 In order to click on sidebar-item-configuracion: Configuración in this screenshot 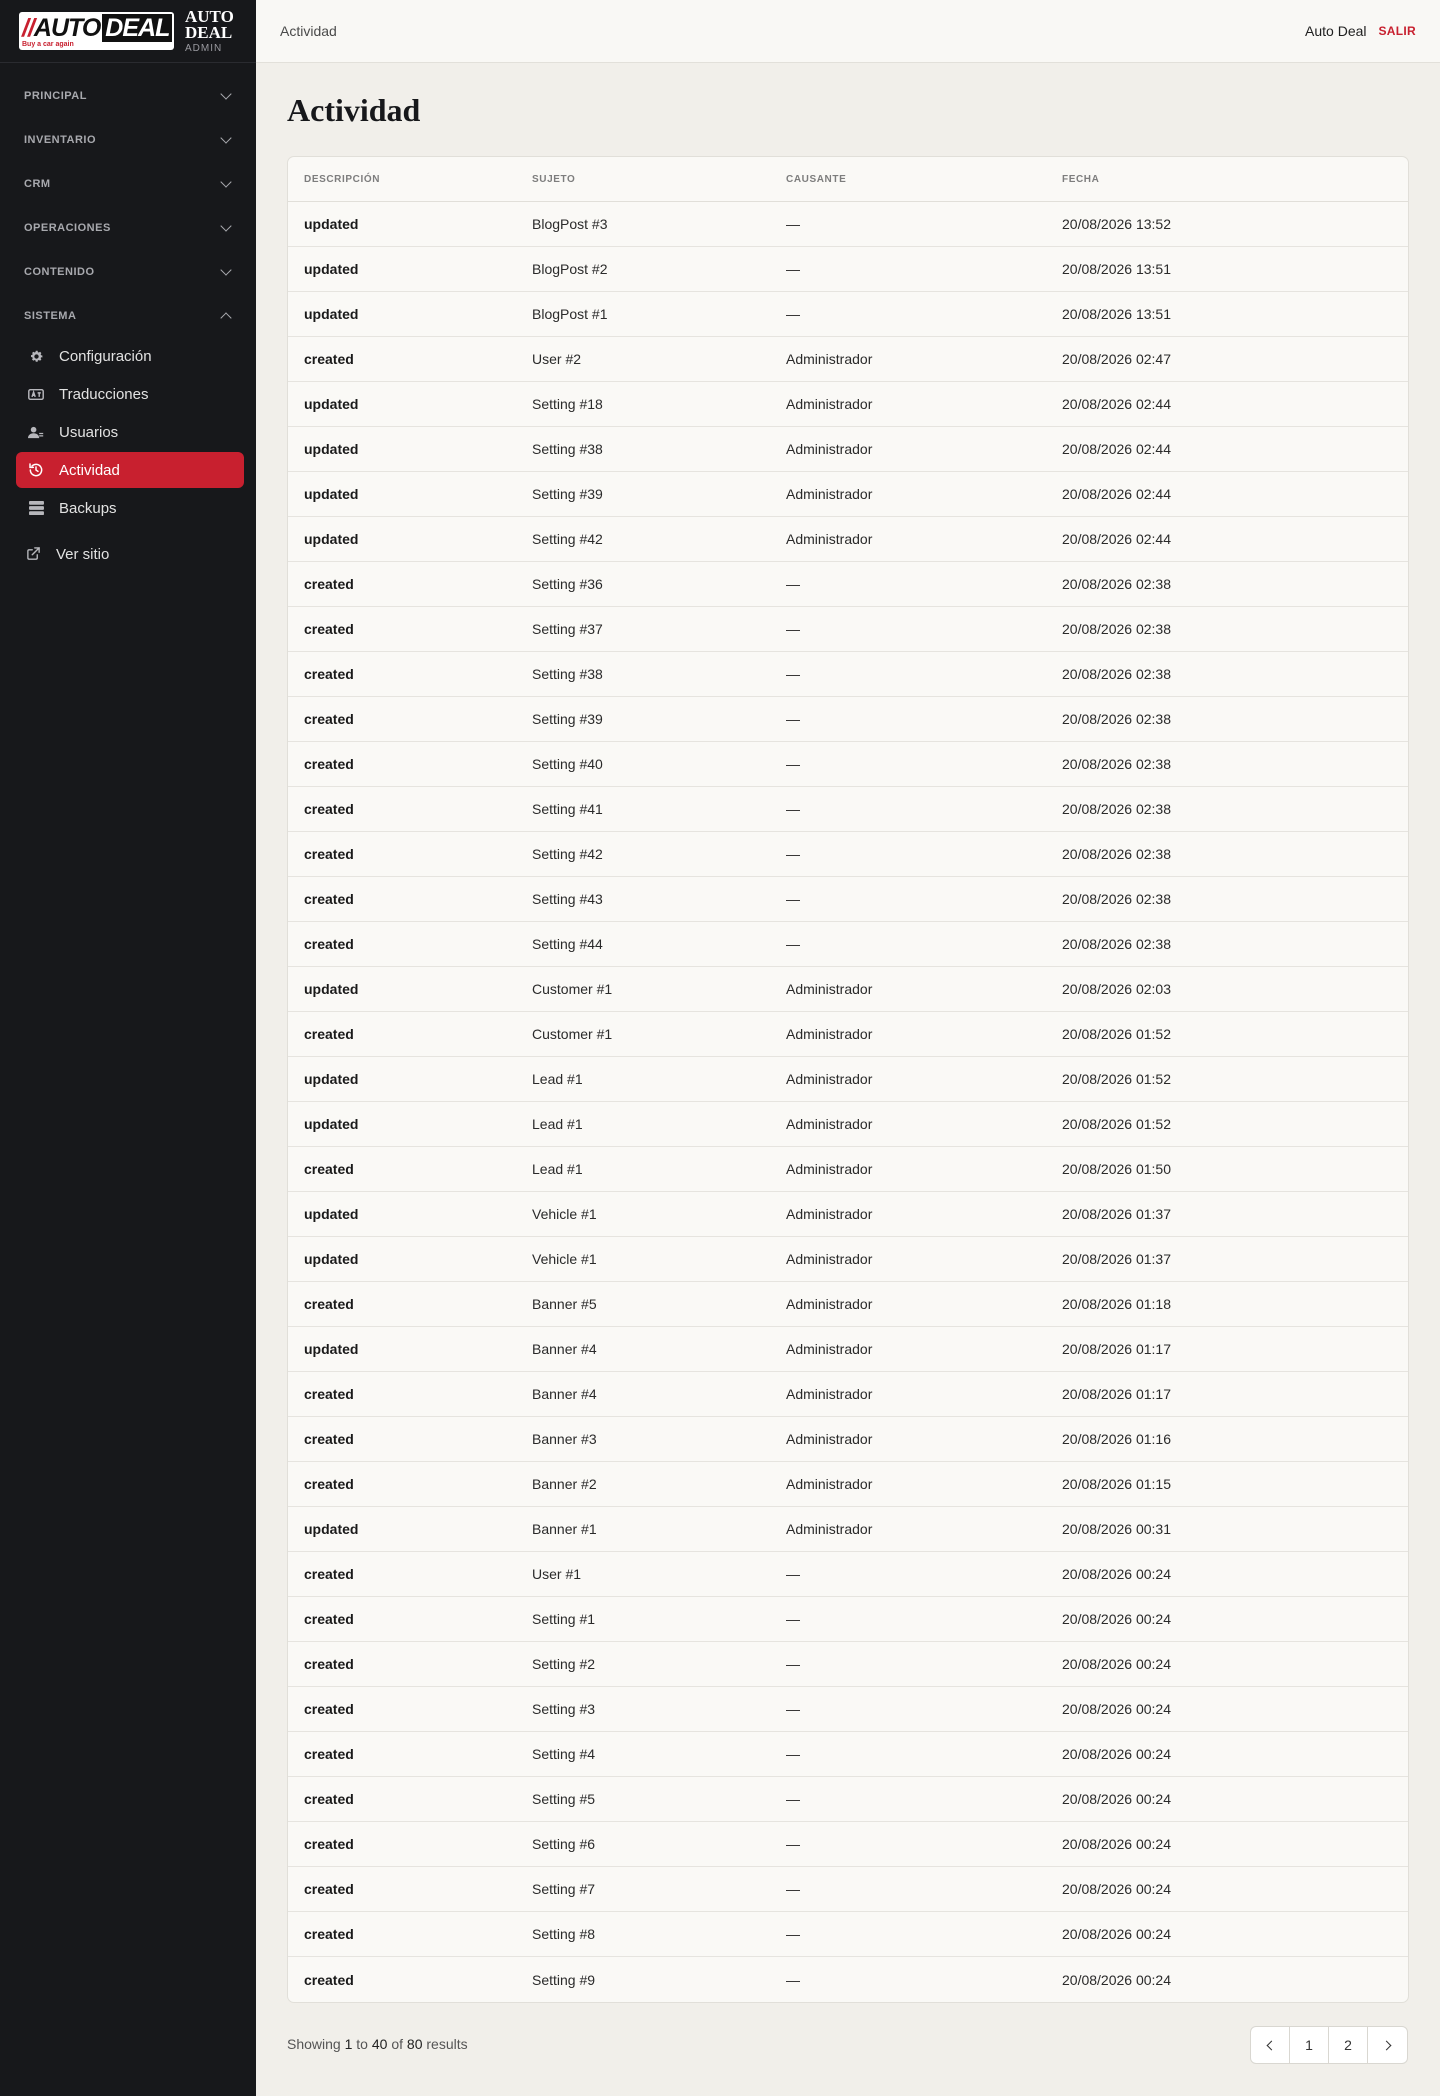, I will do `click(130, 356)`.